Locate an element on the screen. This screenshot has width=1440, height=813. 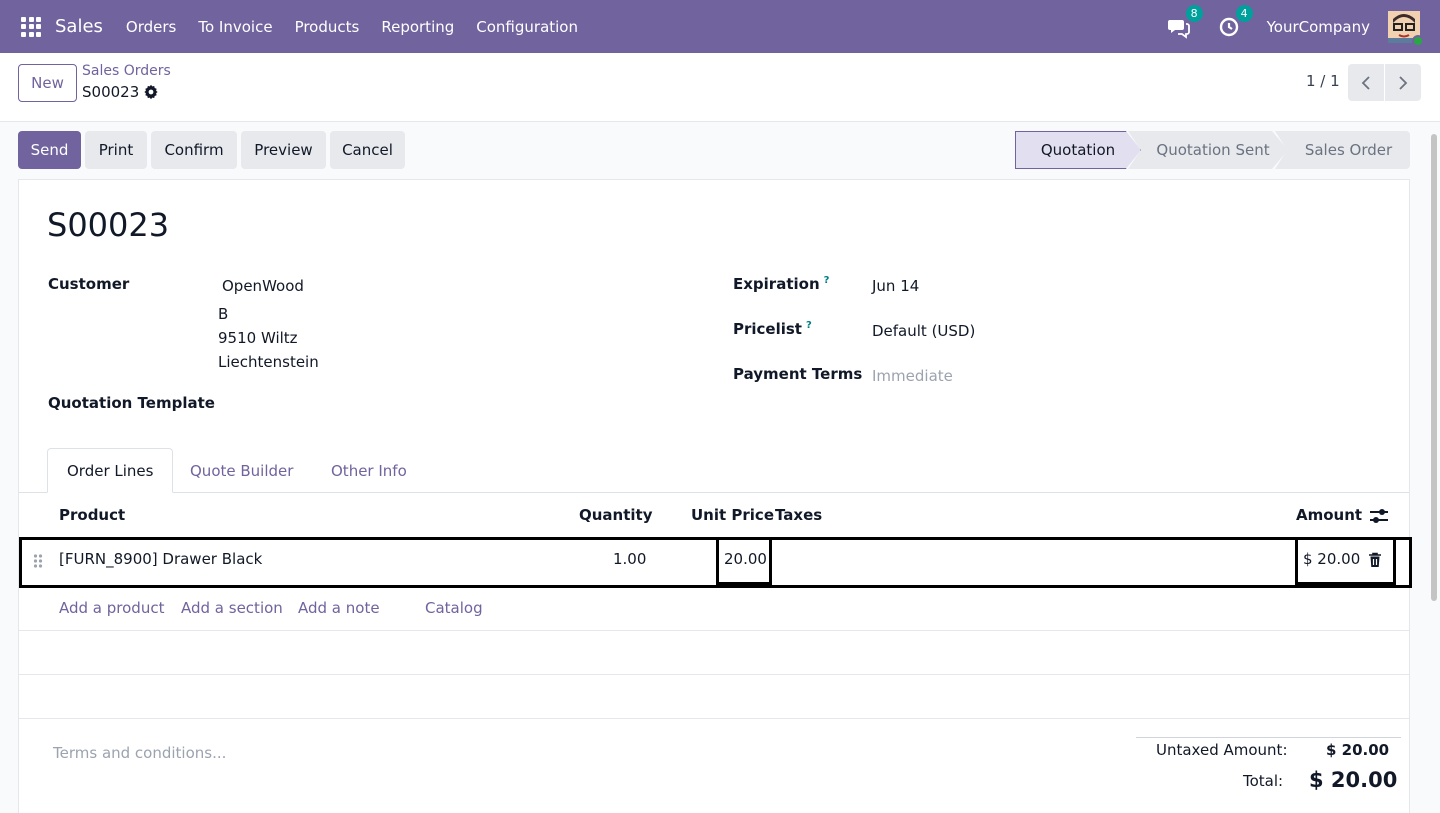
tab-other-info: Other Info is located at coordinates (369, 470).